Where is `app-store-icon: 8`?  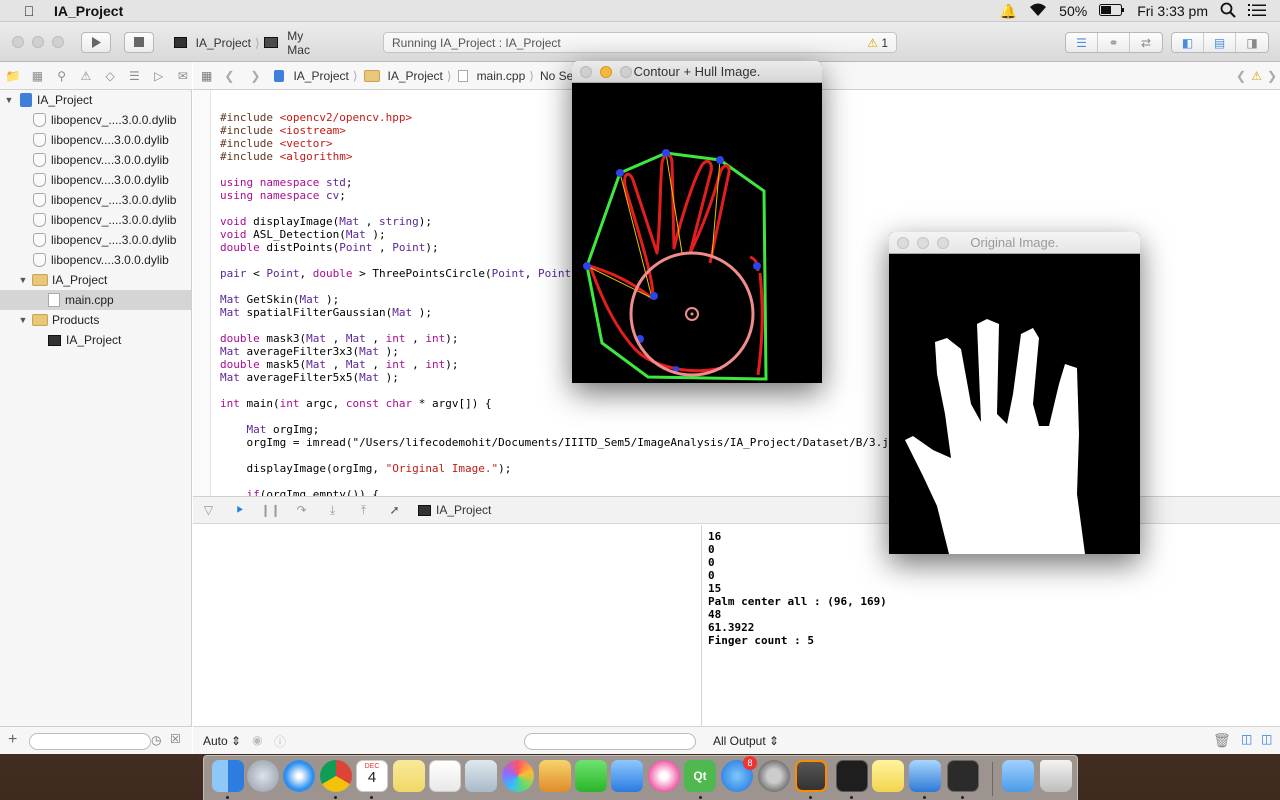
app-store-icon: 8 is located at coordinates (739, 774).